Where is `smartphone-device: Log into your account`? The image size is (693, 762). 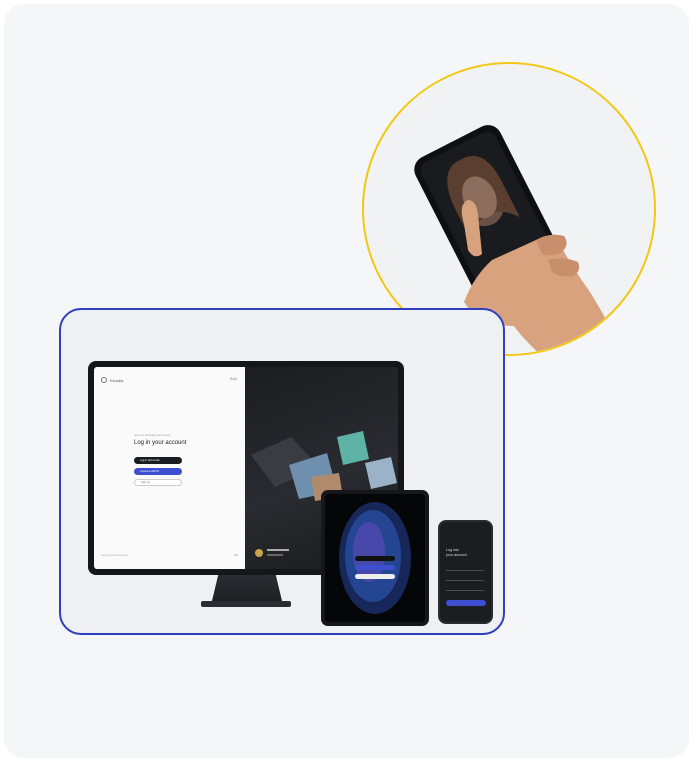 smartphone-device: Log into your account is located at coordinates (465, 572).